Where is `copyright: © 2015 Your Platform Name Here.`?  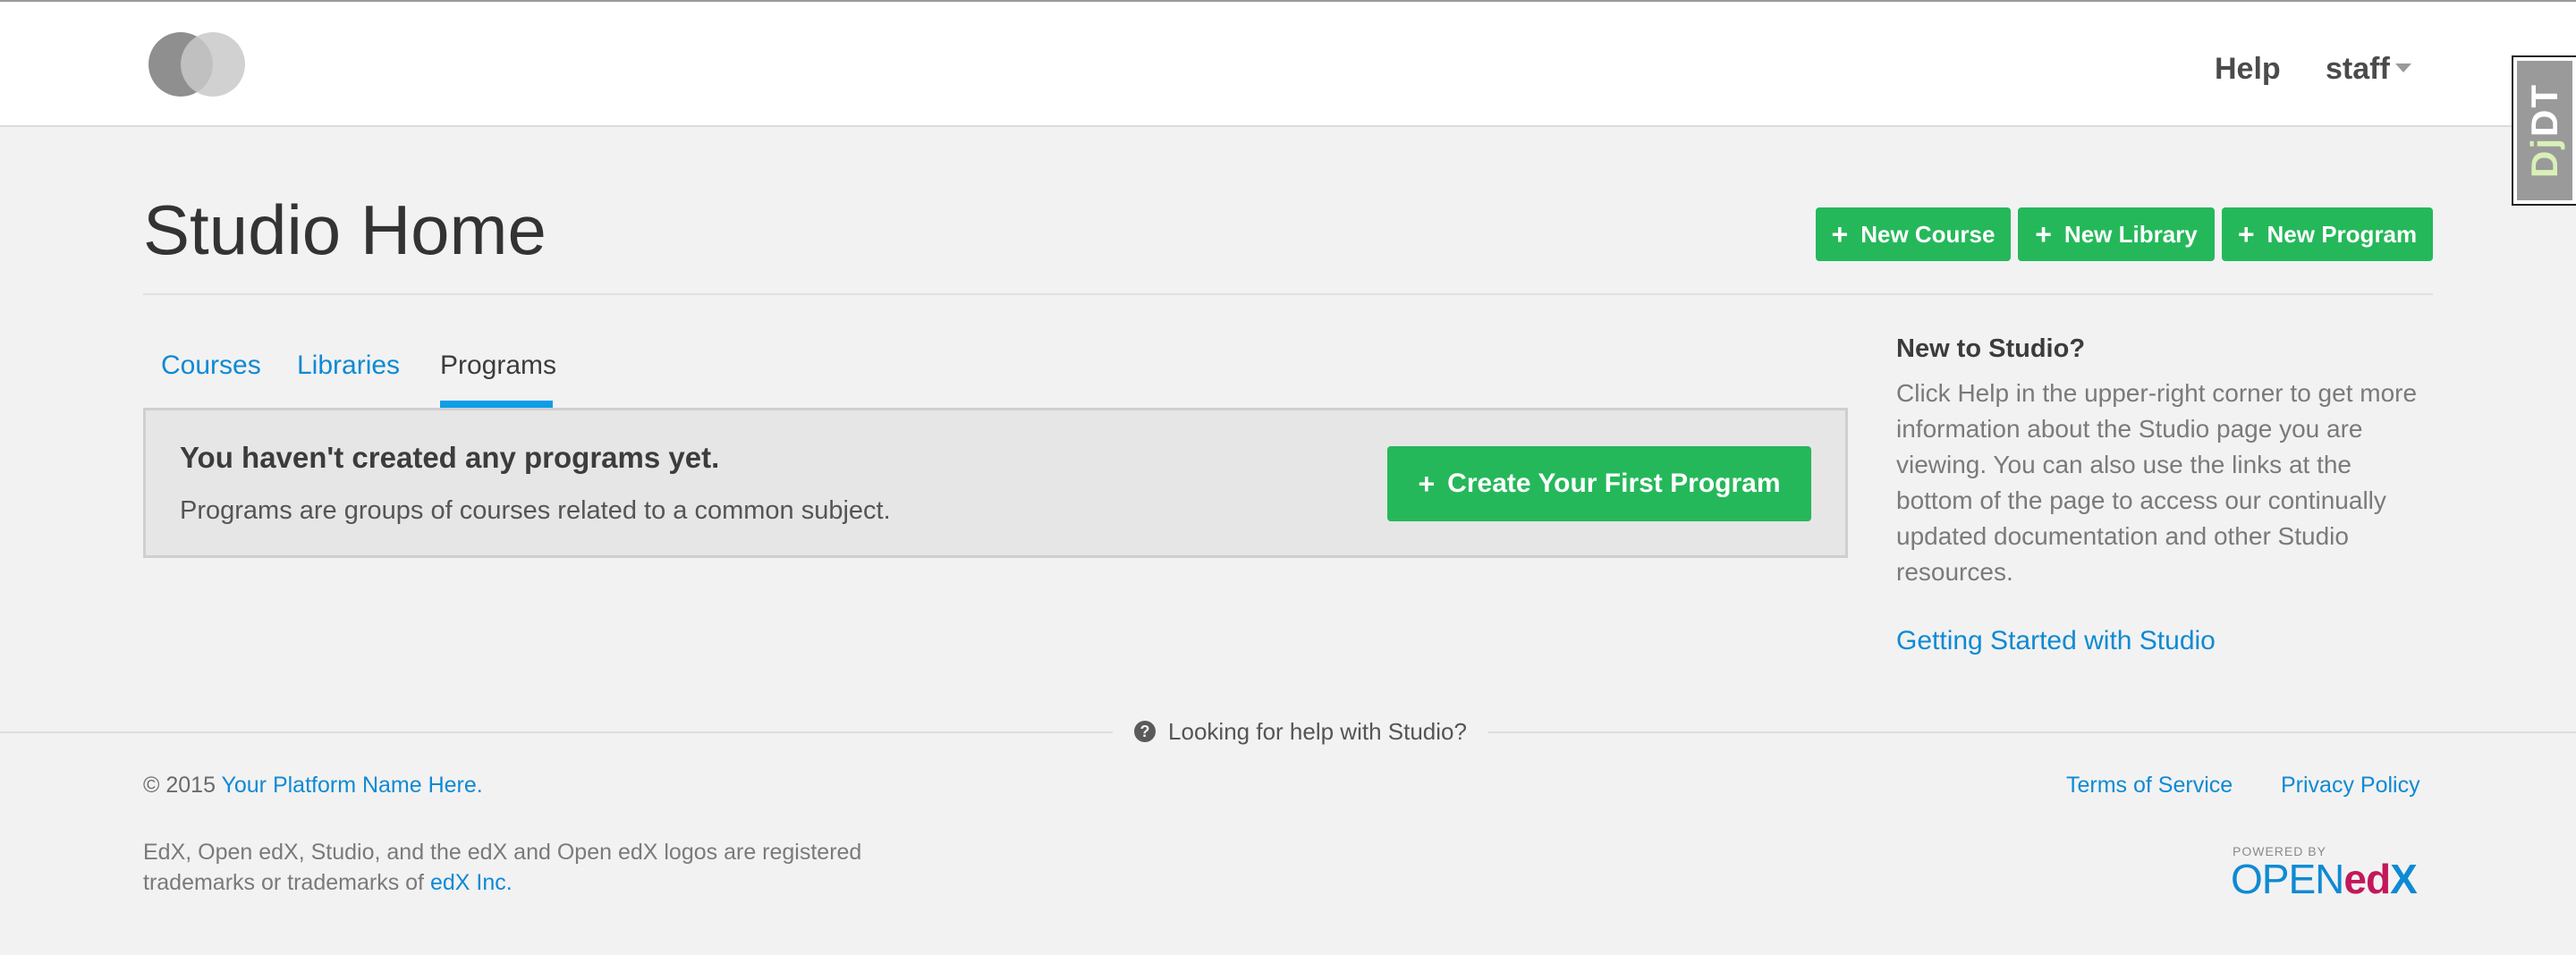 copyright: © 2015 Your Platform Name Here. is located at coordinates (313, 786).